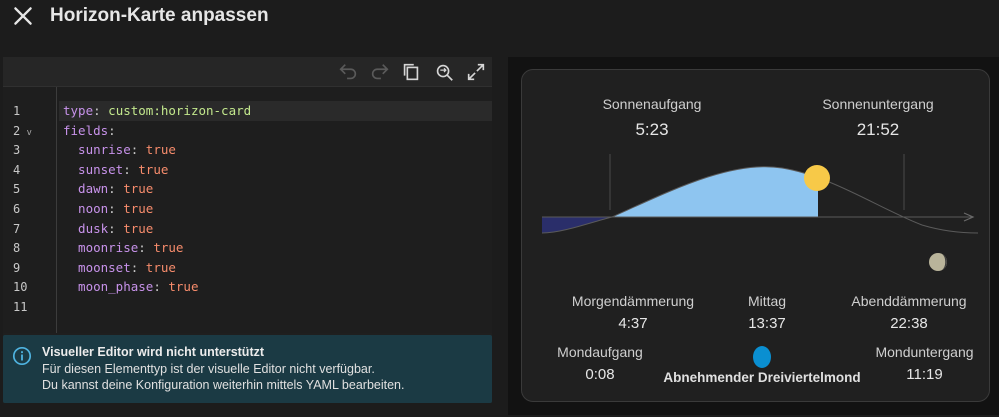 The width and height of the screenshot is (999, 417). I want to click on moonset-time: 11:19, so click(924, 374).